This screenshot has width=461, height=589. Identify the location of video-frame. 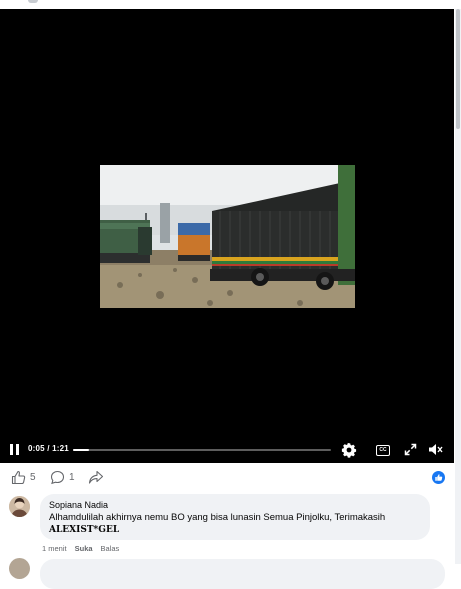
(227, 236).